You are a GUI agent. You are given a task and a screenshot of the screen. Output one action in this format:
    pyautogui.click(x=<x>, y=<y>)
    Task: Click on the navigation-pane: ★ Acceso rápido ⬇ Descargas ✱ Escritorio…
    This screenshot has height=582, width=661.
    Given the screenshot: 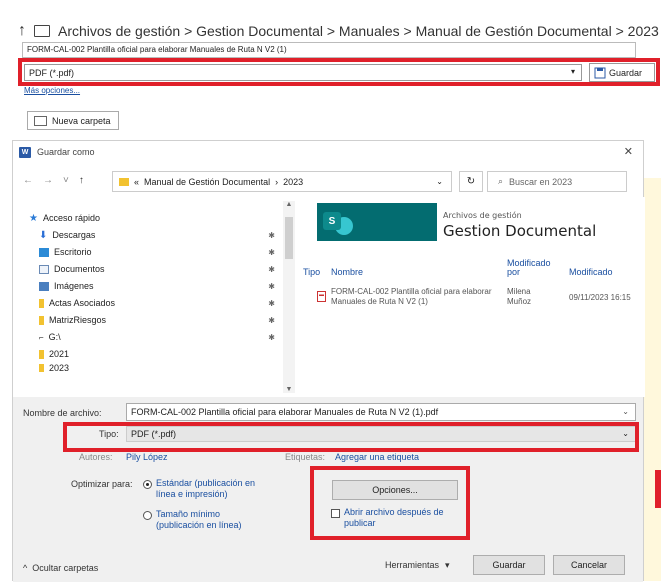 What is the action you would take?
    pyautogui.click(x=155, y=297)
    